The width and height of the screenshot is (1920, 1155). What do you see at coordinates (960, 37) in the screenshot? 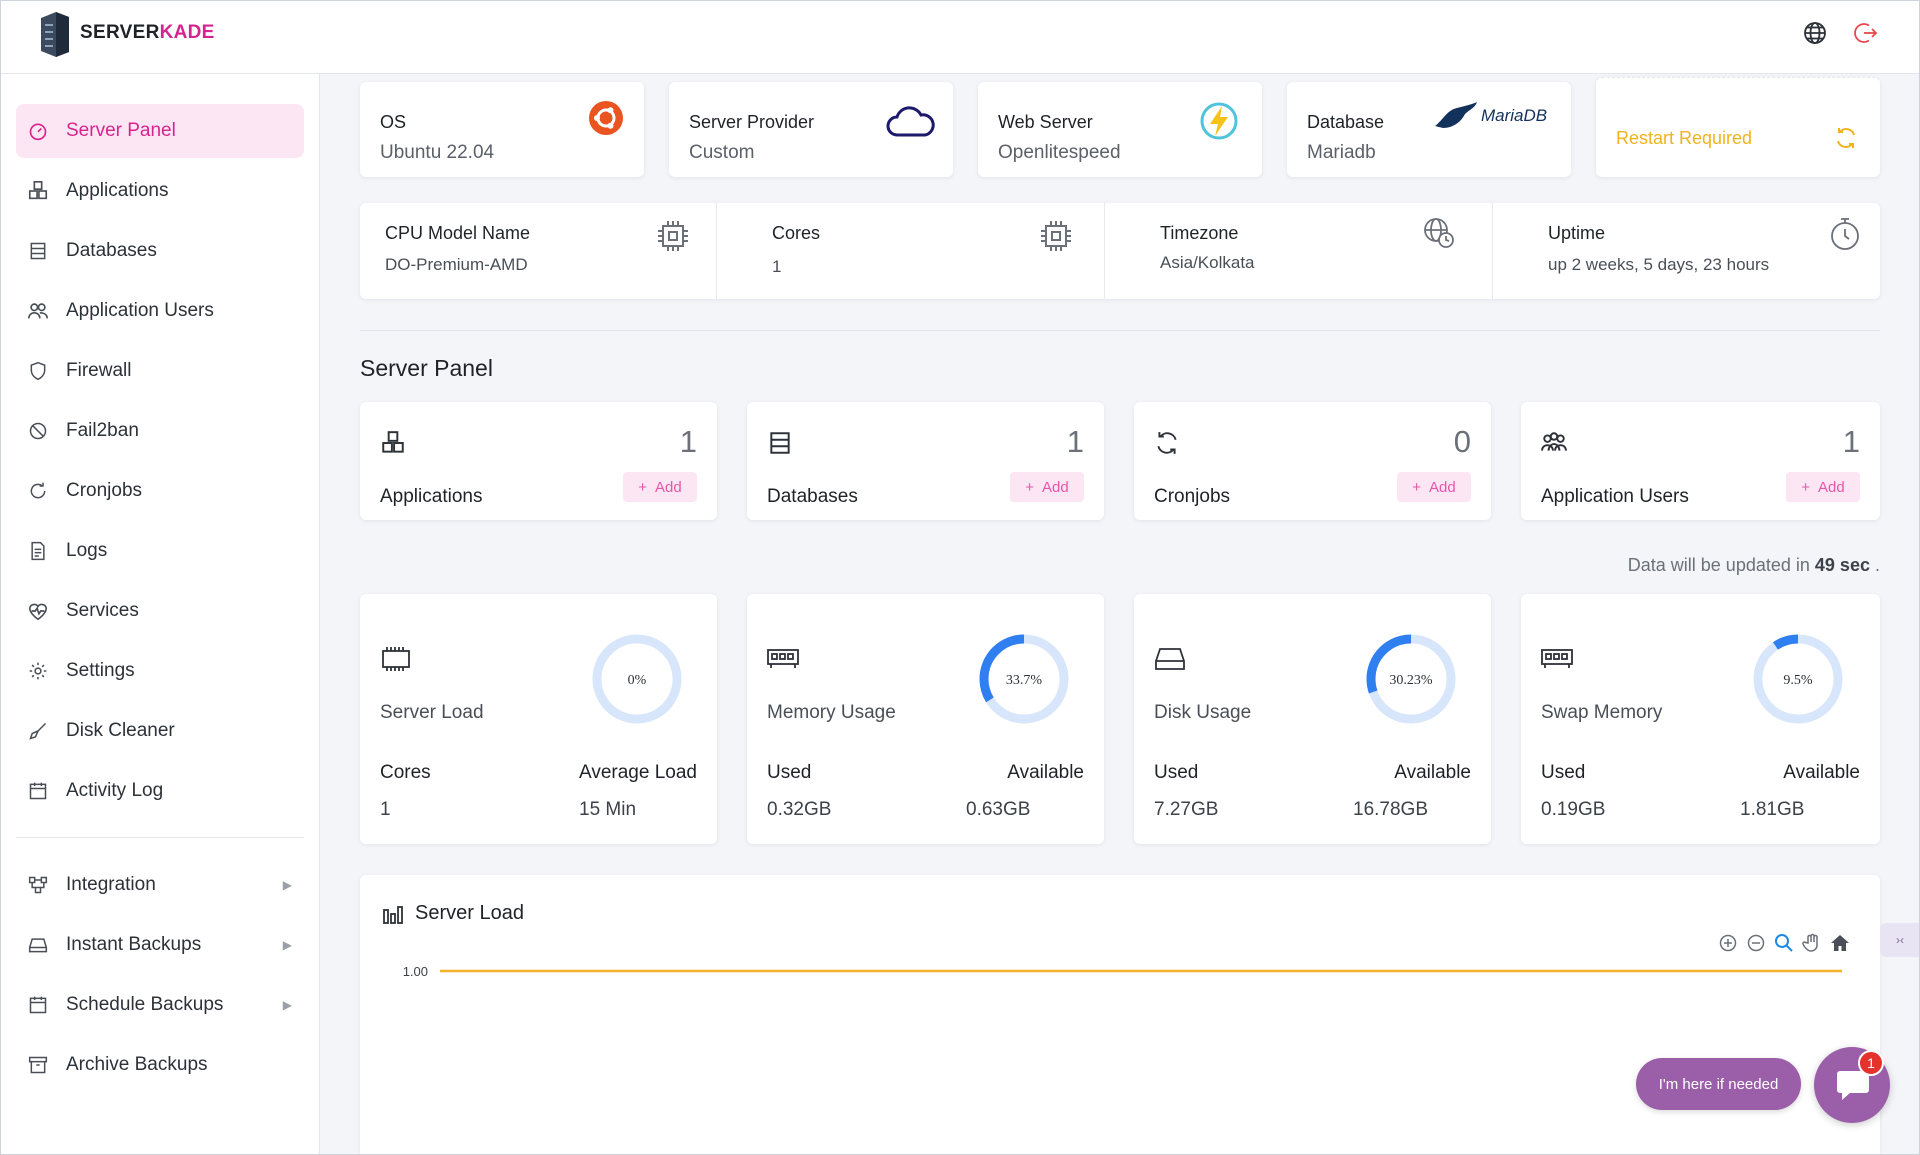
I see `top-bar: SERVERKADE` at bounding box center [960, 37].